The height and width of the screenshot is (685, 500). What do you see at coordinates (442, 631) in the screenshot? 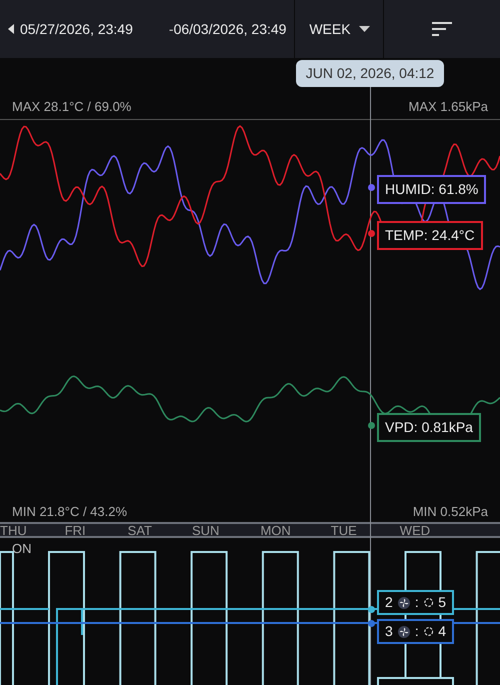
I see `fan-value: 4` at bounding box center [442, 631].